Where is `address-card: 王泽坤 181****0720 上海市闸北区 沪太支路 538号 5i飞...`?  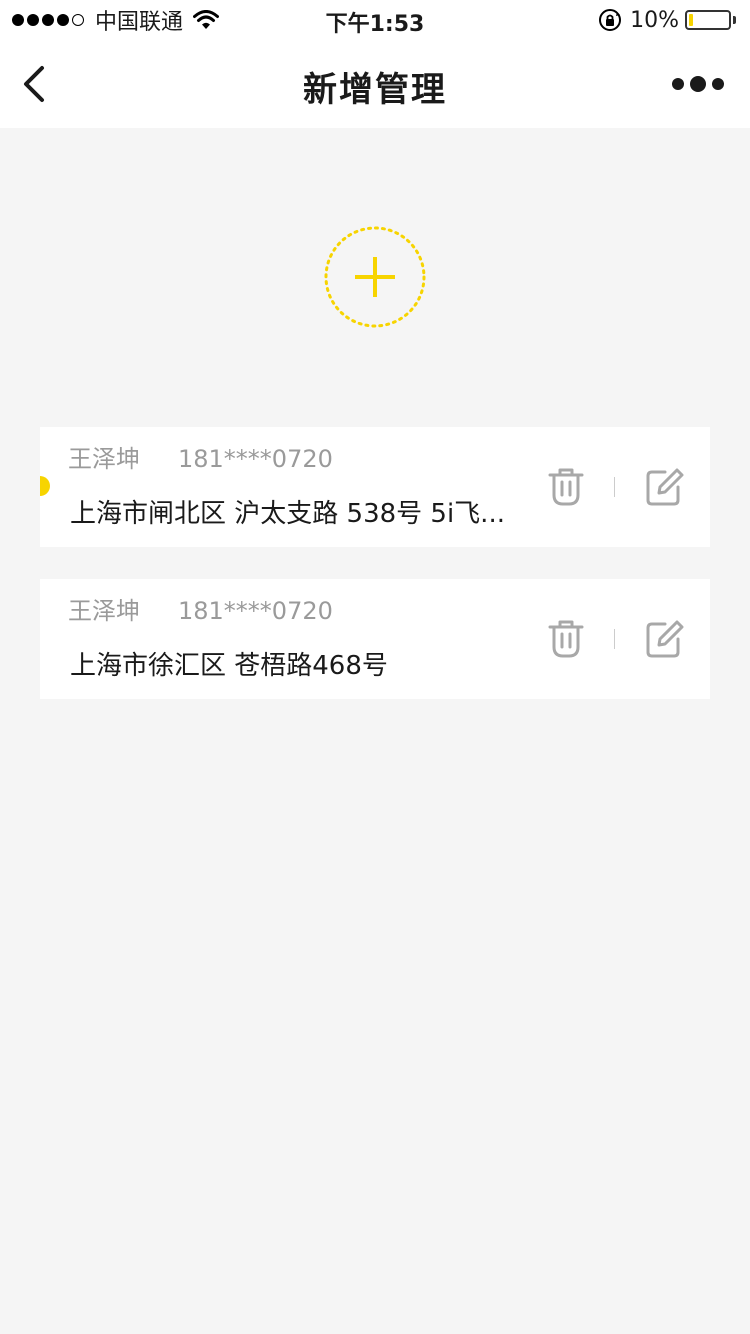
address-card: 王泽坤 181****0720 上海市闸北区 沪太支路 538号 5i飞... is located at coordinates (375, 487).